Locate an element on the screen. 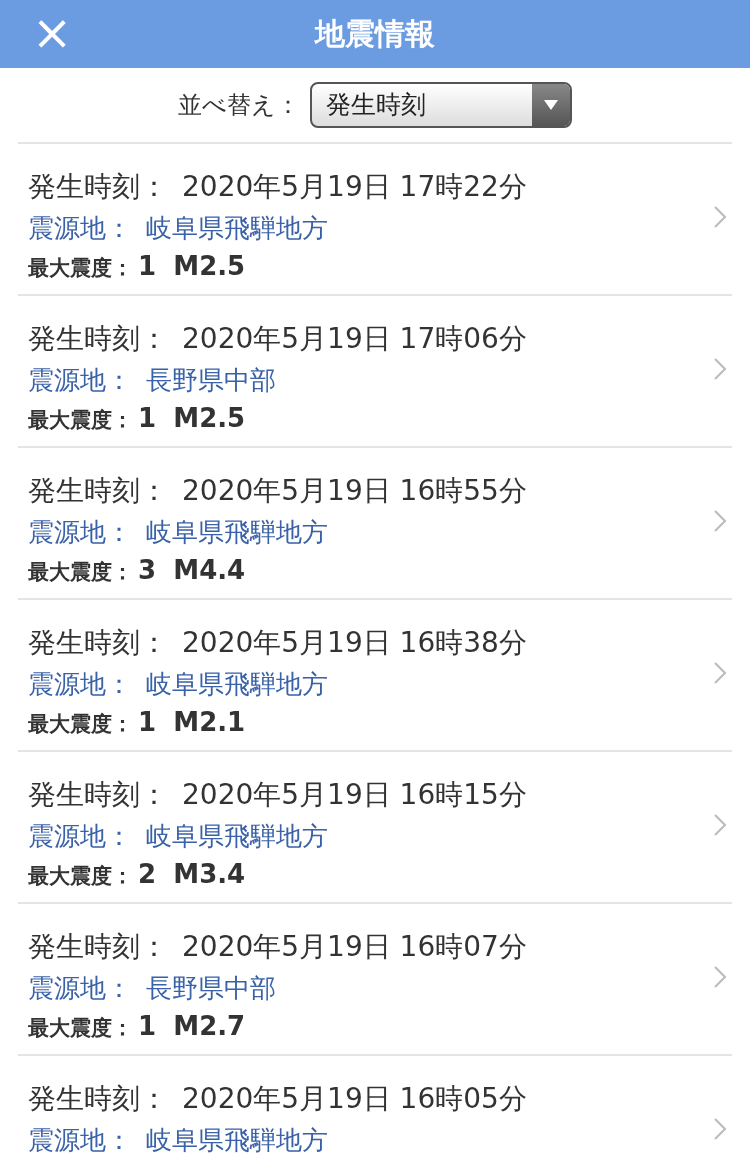 The width and height of the screenshot is (750, 1176). max-intensity-value: 2 is located at coordinates (147, 874).